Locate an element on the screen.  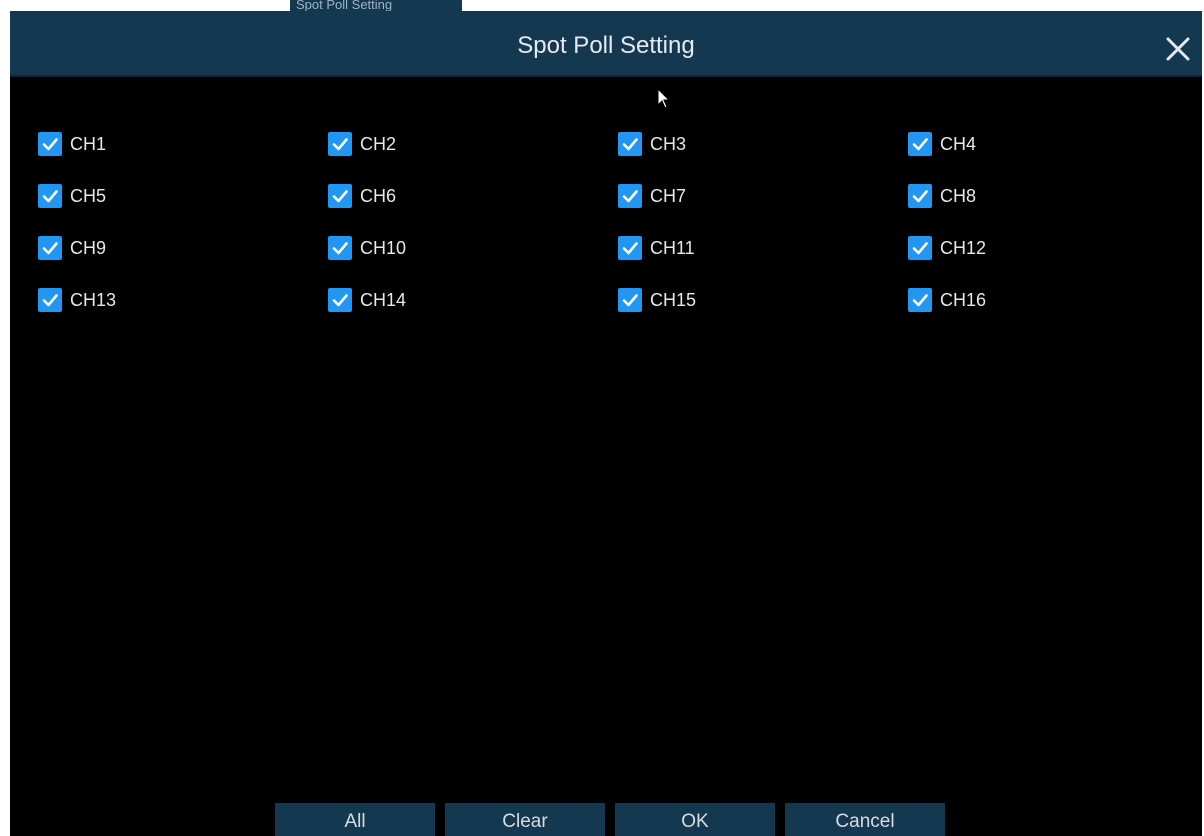
channel-label: CH12 is located at coordinates (963, 247).